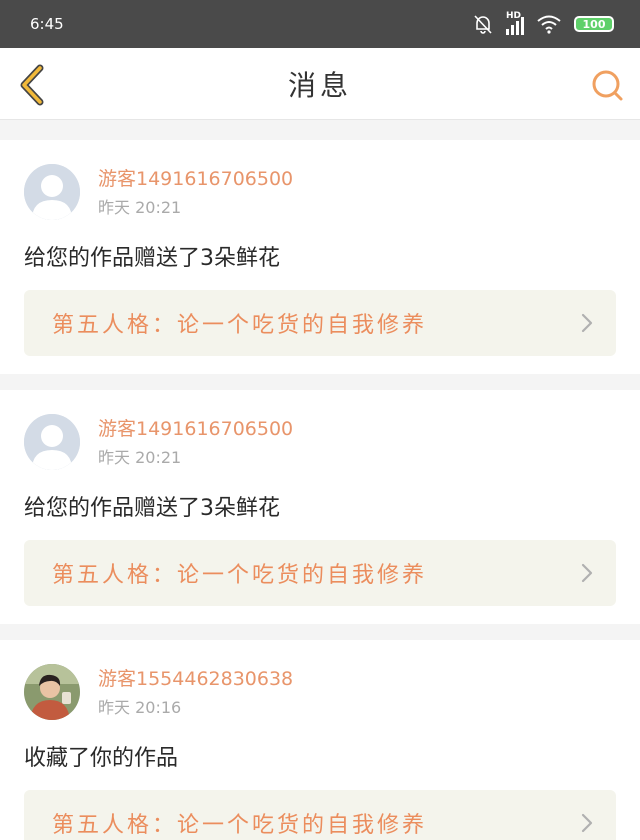 The image size is (640, 840). What do you see at coordinates (483, 24) in the screenshot?
I see `bell-muted-icon` at bounding box center [483, 24].